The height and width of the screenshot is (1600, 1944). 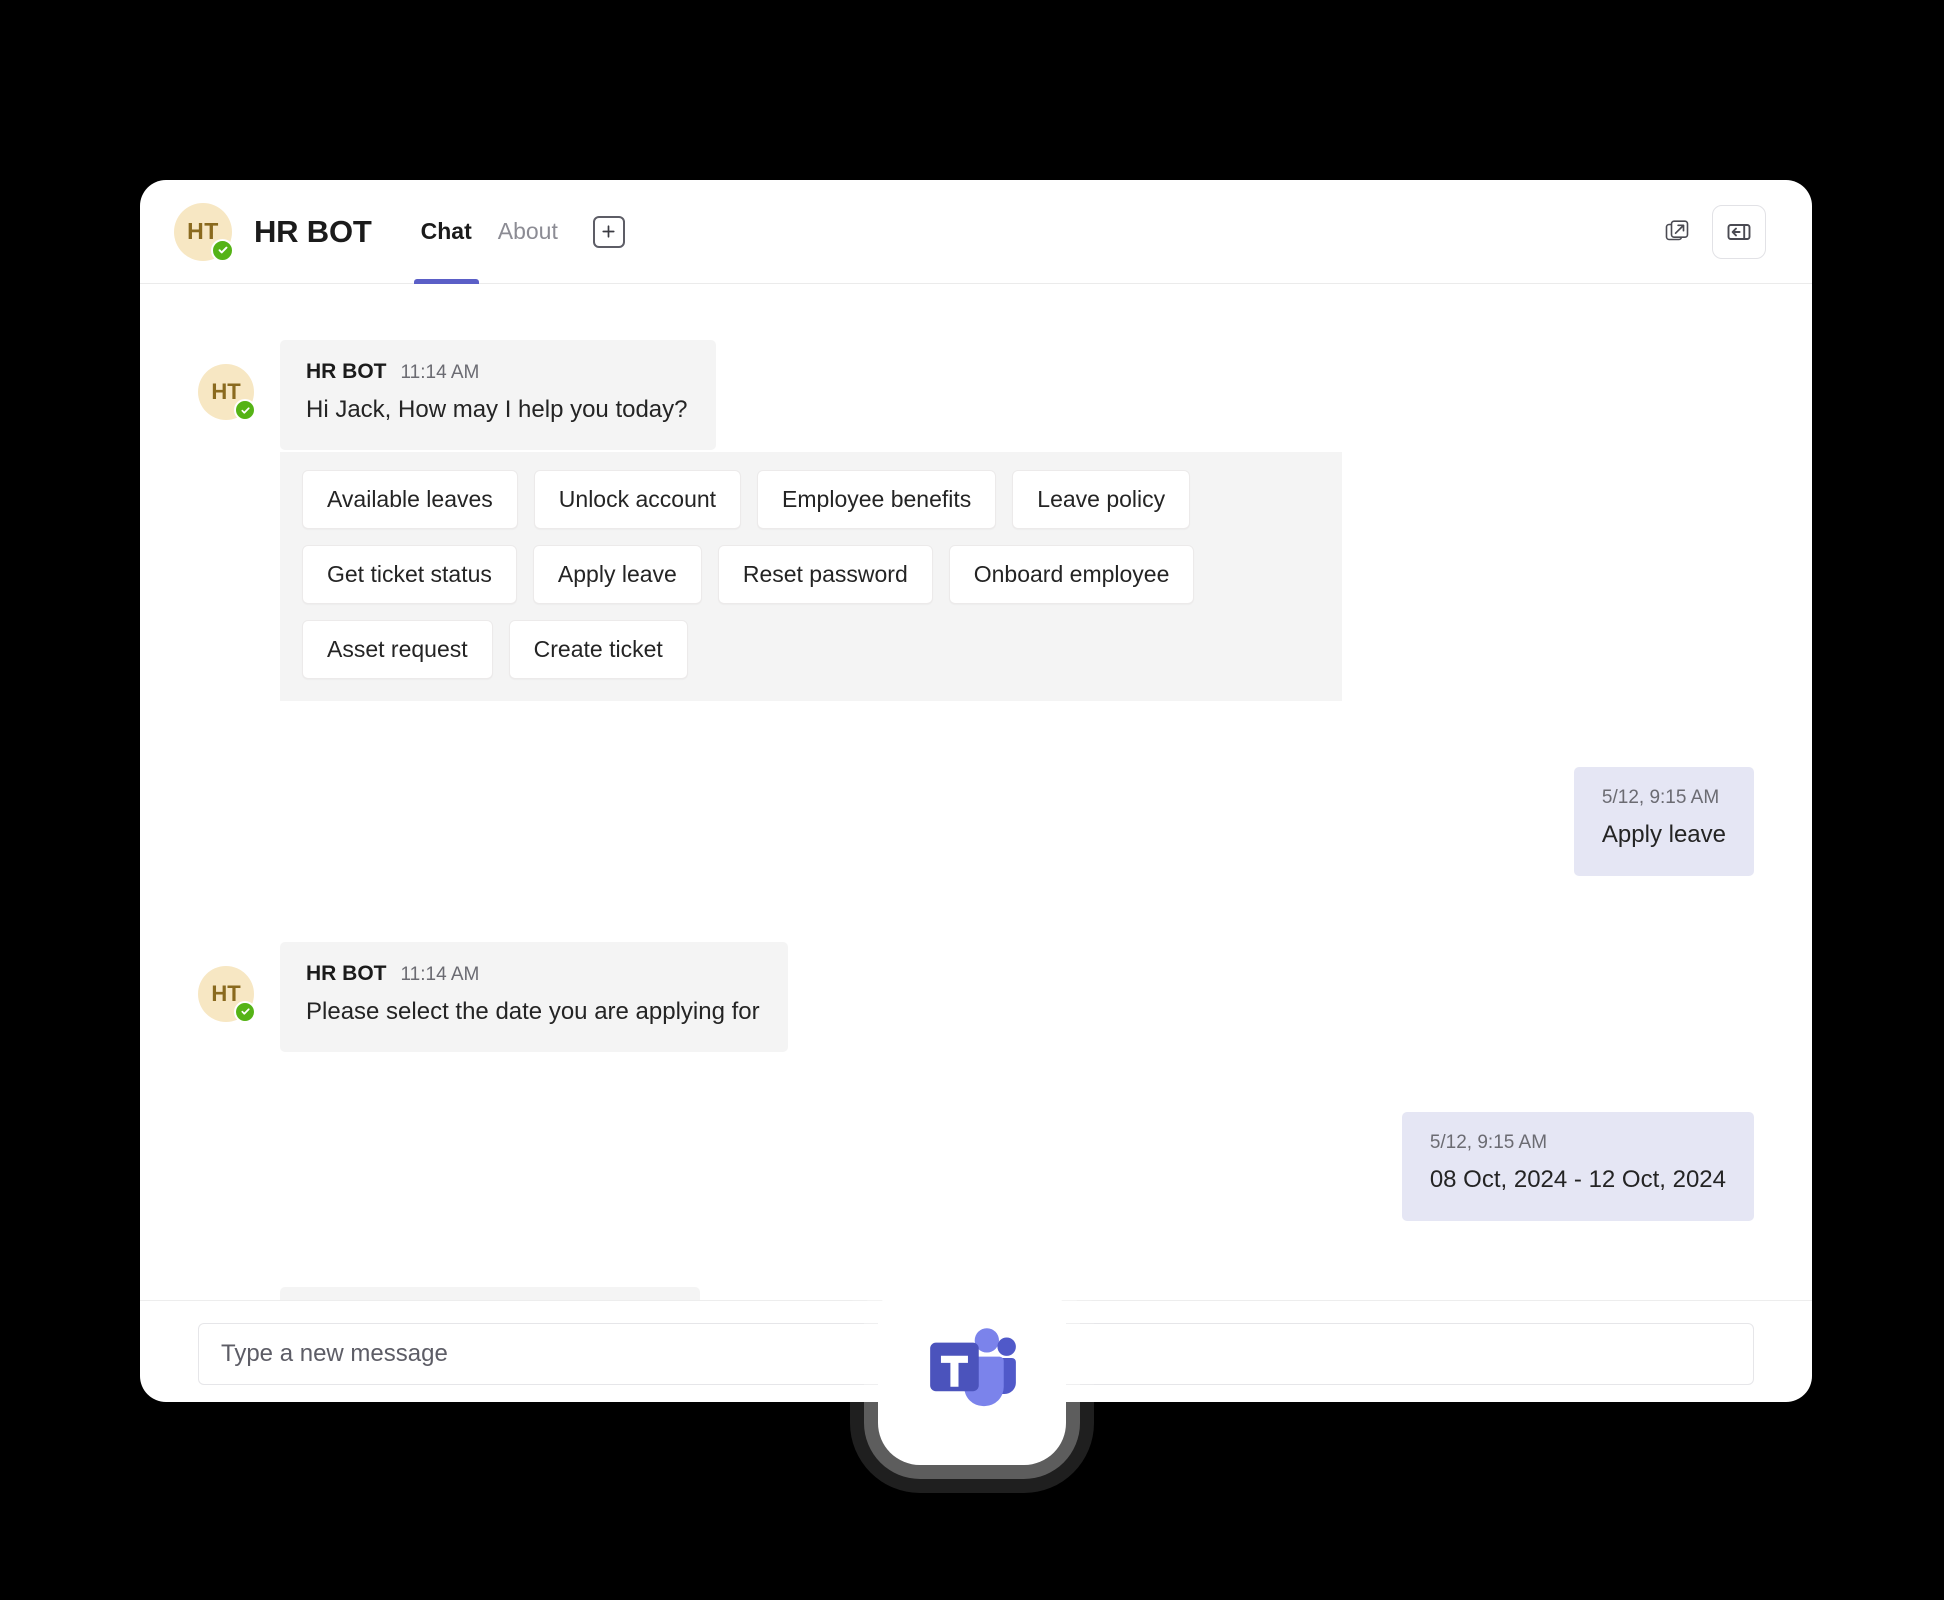 I want to click on panel-toggle-icon, so click(x=1739, y=231).